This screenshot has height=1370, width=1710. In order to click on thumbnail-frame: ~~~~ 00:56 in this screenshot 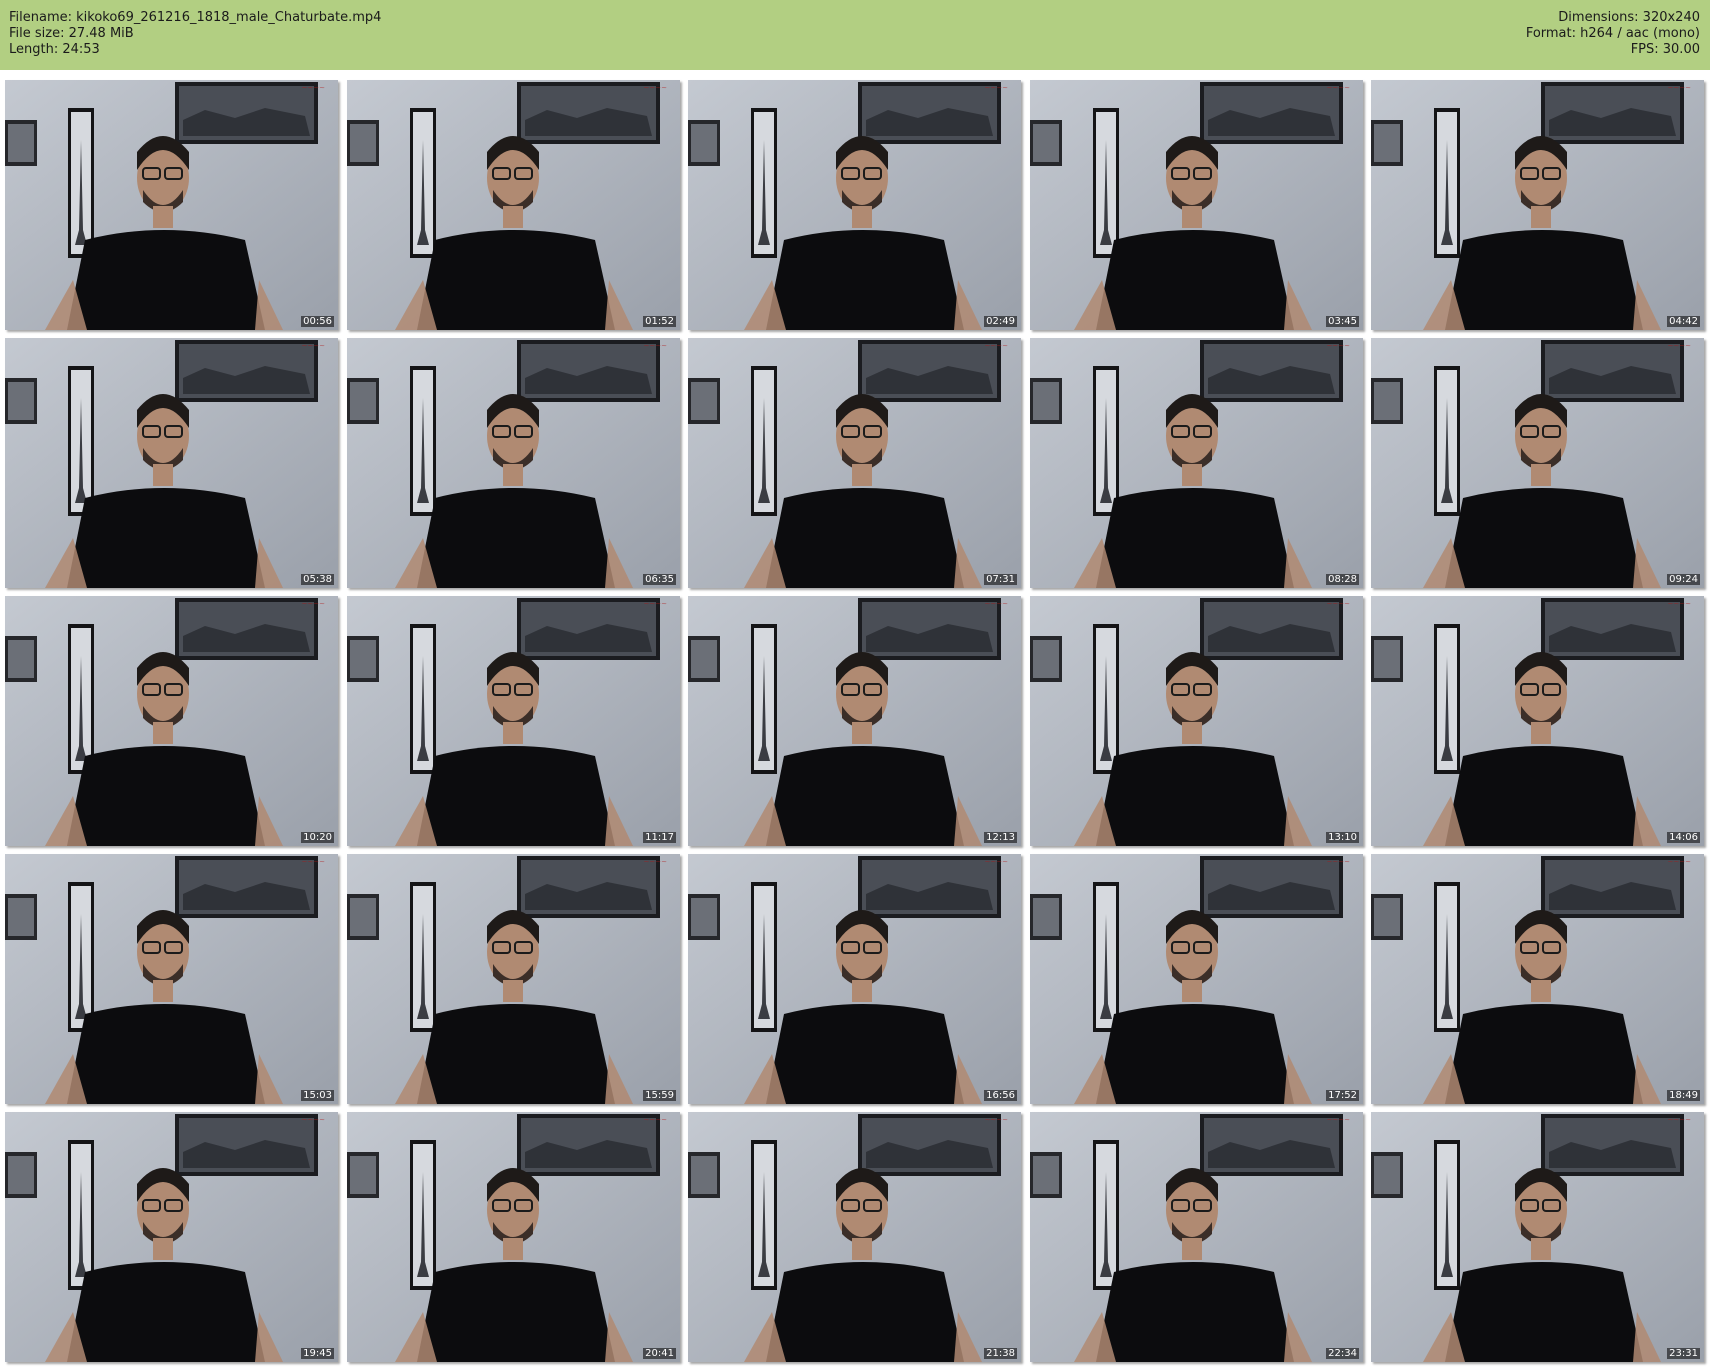, I will do `click(171, 205)`.